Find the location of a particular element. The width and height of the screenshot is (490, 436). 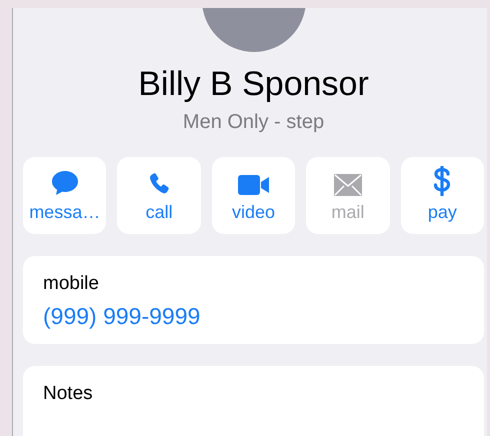

speech-bubble-icon is located at coordinates (64, 183).